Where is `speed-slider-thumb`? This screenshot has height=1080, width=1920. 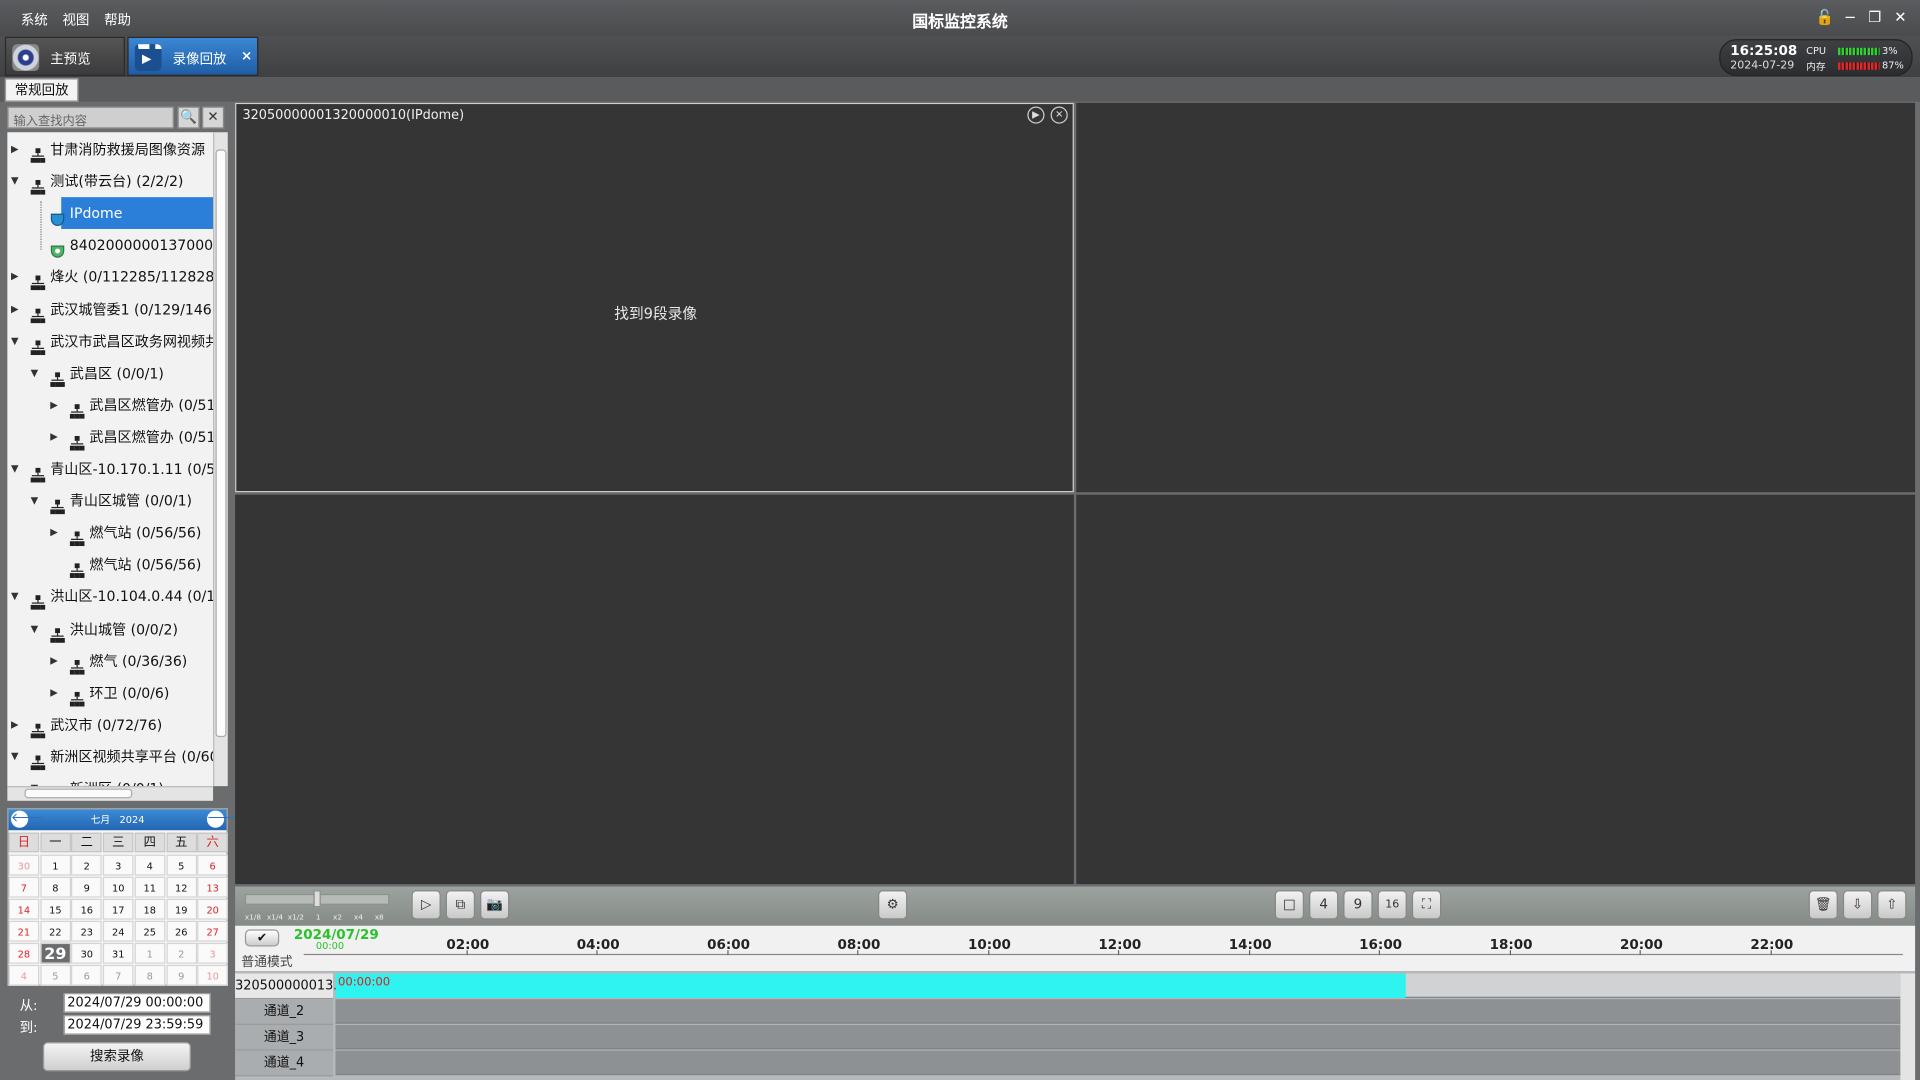 speed-slider-thumb is located at coordinates (317, 899).